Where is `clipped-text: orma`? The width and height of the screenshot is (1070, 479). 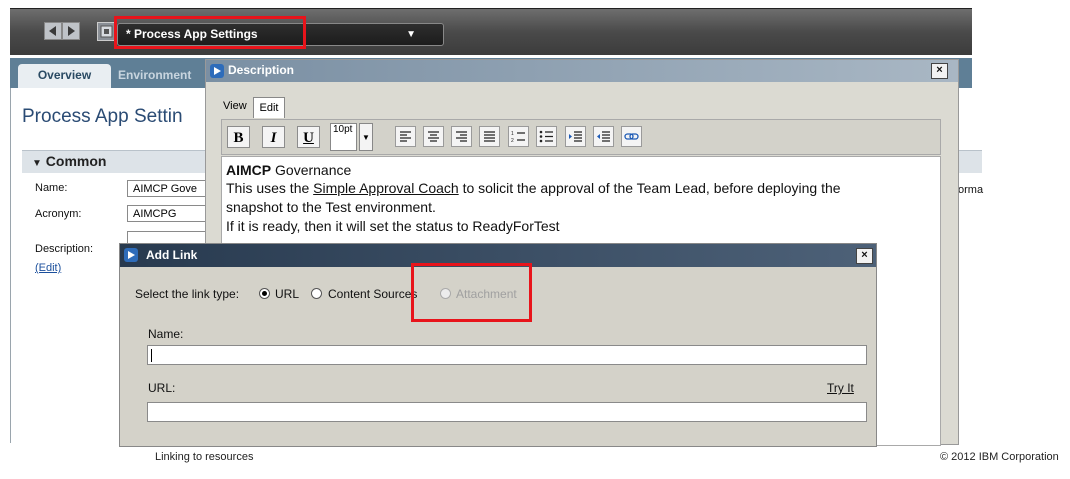 clipped-text: orma is located at coordinates (971, 190).